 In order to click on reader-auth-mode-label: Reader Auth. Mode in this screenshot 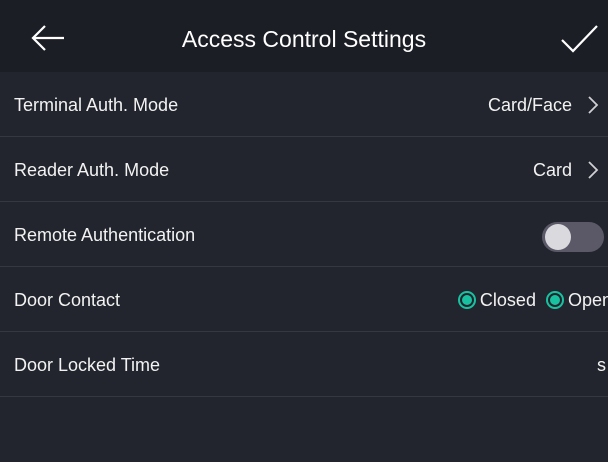, I will do `click(92, 170)`.